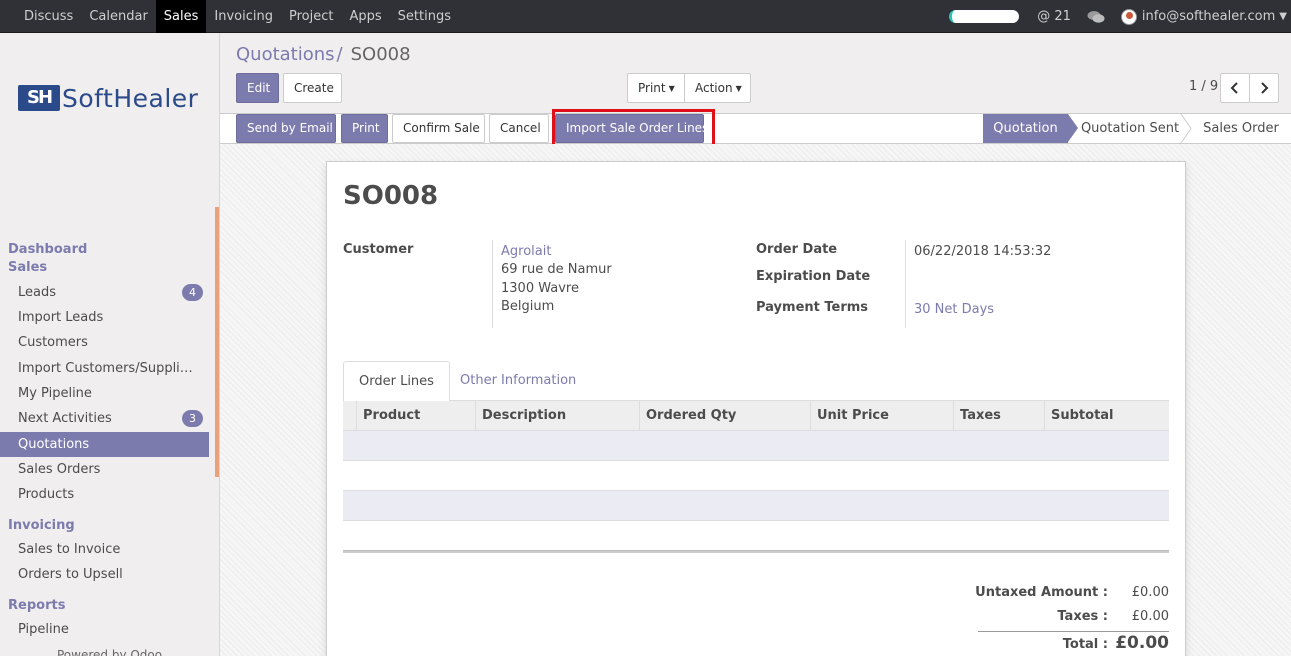 The width and height of the screenshot is (1291, 656). I want to click on column-unit-price: Unit Price, so click(881, 416).